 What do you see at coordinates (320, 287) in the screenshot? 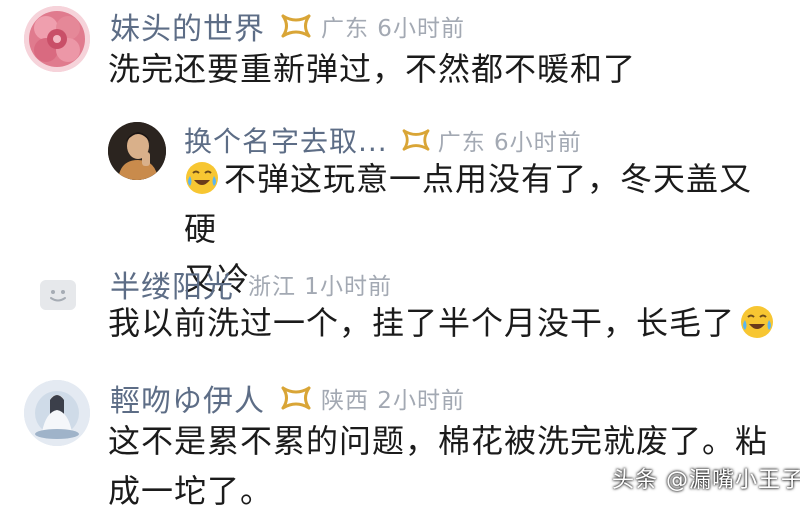
I see `location-time: 浙江 1小时前` at bounding box center [320, 287].